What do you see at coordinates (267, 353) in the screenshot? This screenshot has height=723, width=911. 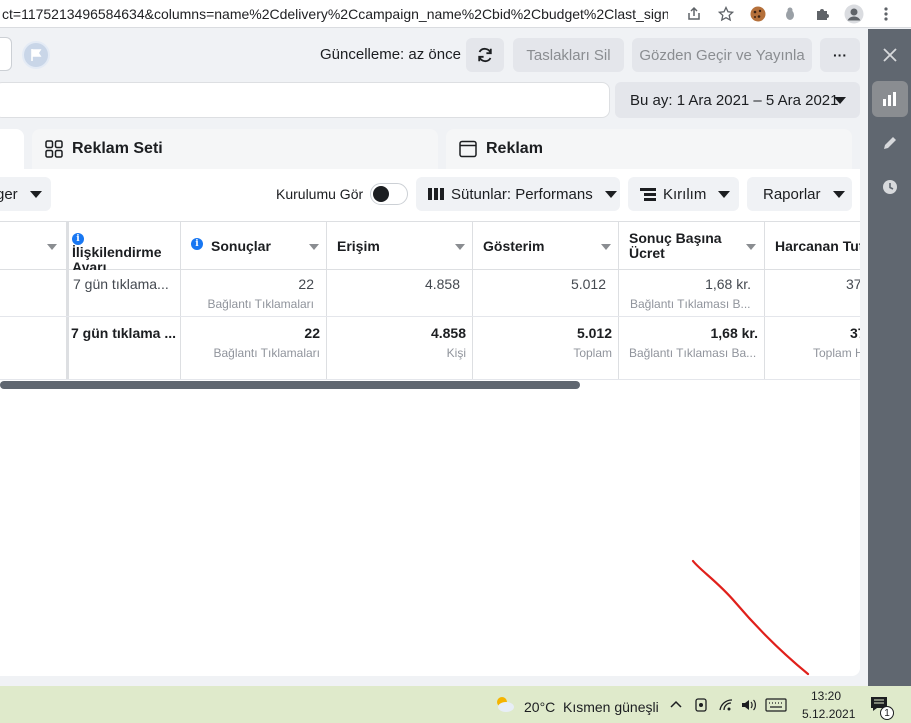 I see `total-results-sub: Bağlantı Tıklamaları` at bounding box center [267, 353].